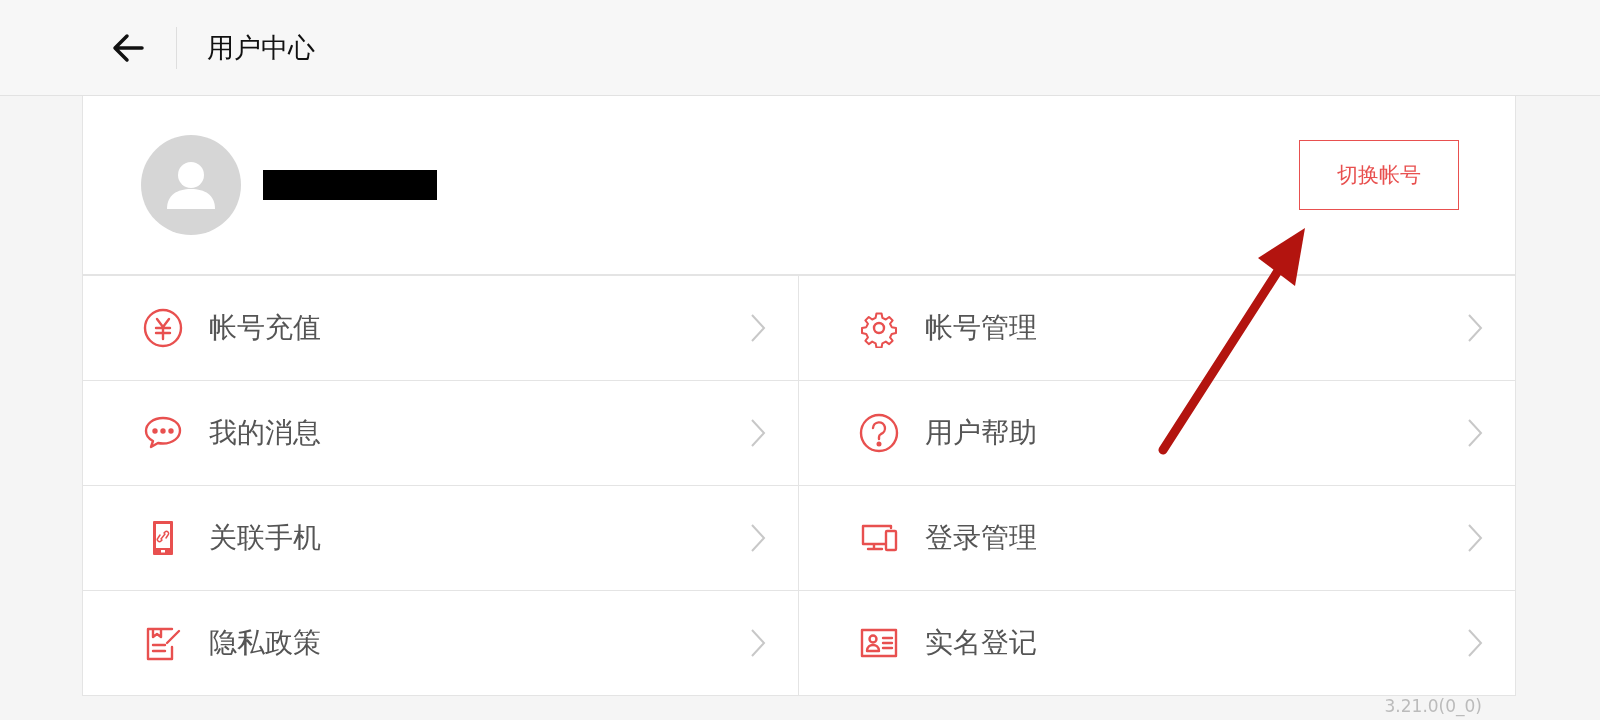 The height and width of the screenshot is (720, 1600). What do you see at coordinates (1157, 643) in the screenshot?
I see `menu-item: 实名登记` at bounding box center [1157, 643].